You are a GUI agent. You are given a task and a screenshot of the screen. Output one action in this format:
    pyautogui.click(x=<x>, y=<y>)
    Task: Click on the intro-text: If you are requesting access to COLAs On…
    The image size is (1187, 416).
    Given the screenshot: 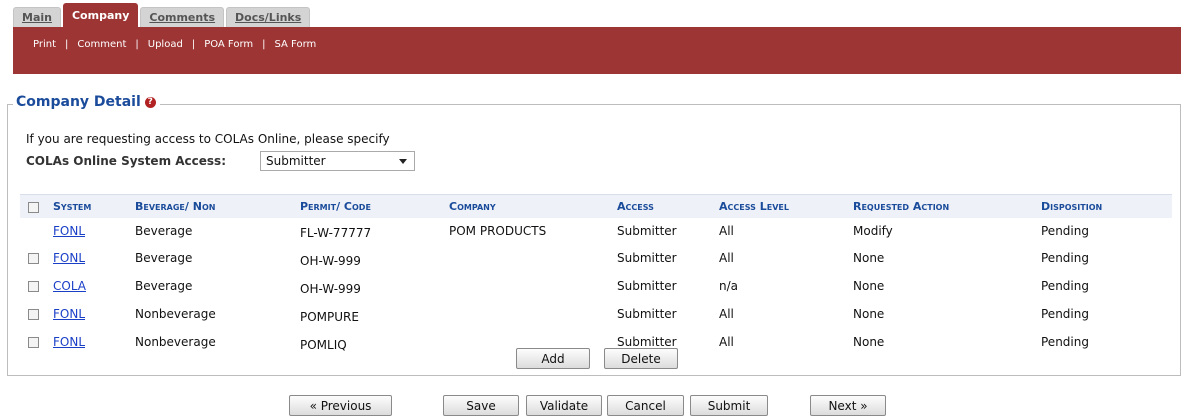 What is the action you would take?
    pyautogui.click(x=208, y=139)
    